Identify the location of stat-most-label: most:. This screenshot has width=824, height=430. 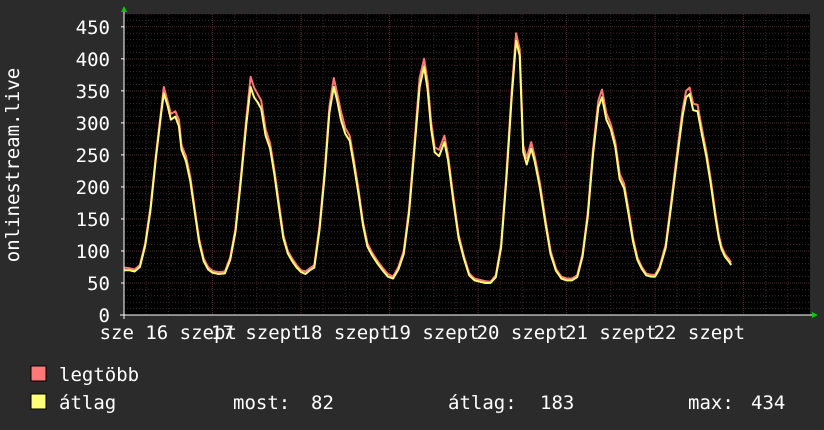
(261, 403).